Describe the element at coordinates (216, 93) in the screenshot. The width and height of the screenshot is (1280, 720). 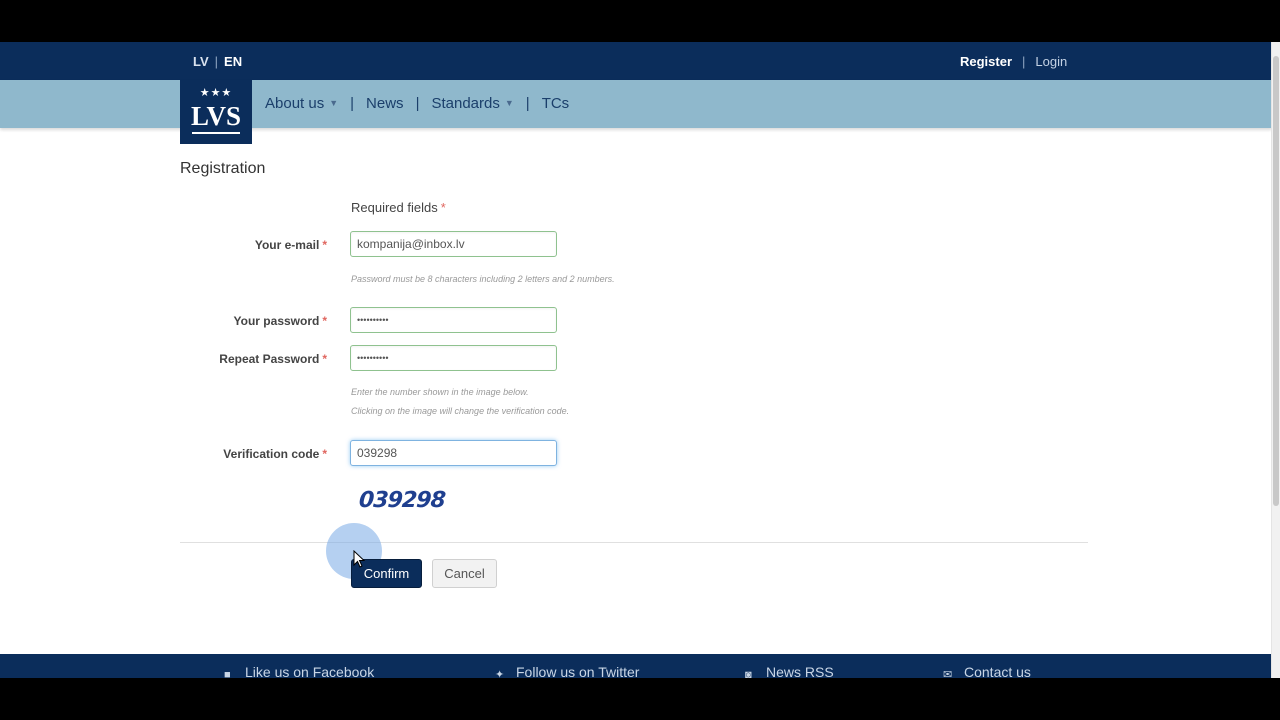
I see `logo-stars-icon: ★★★` at that location.